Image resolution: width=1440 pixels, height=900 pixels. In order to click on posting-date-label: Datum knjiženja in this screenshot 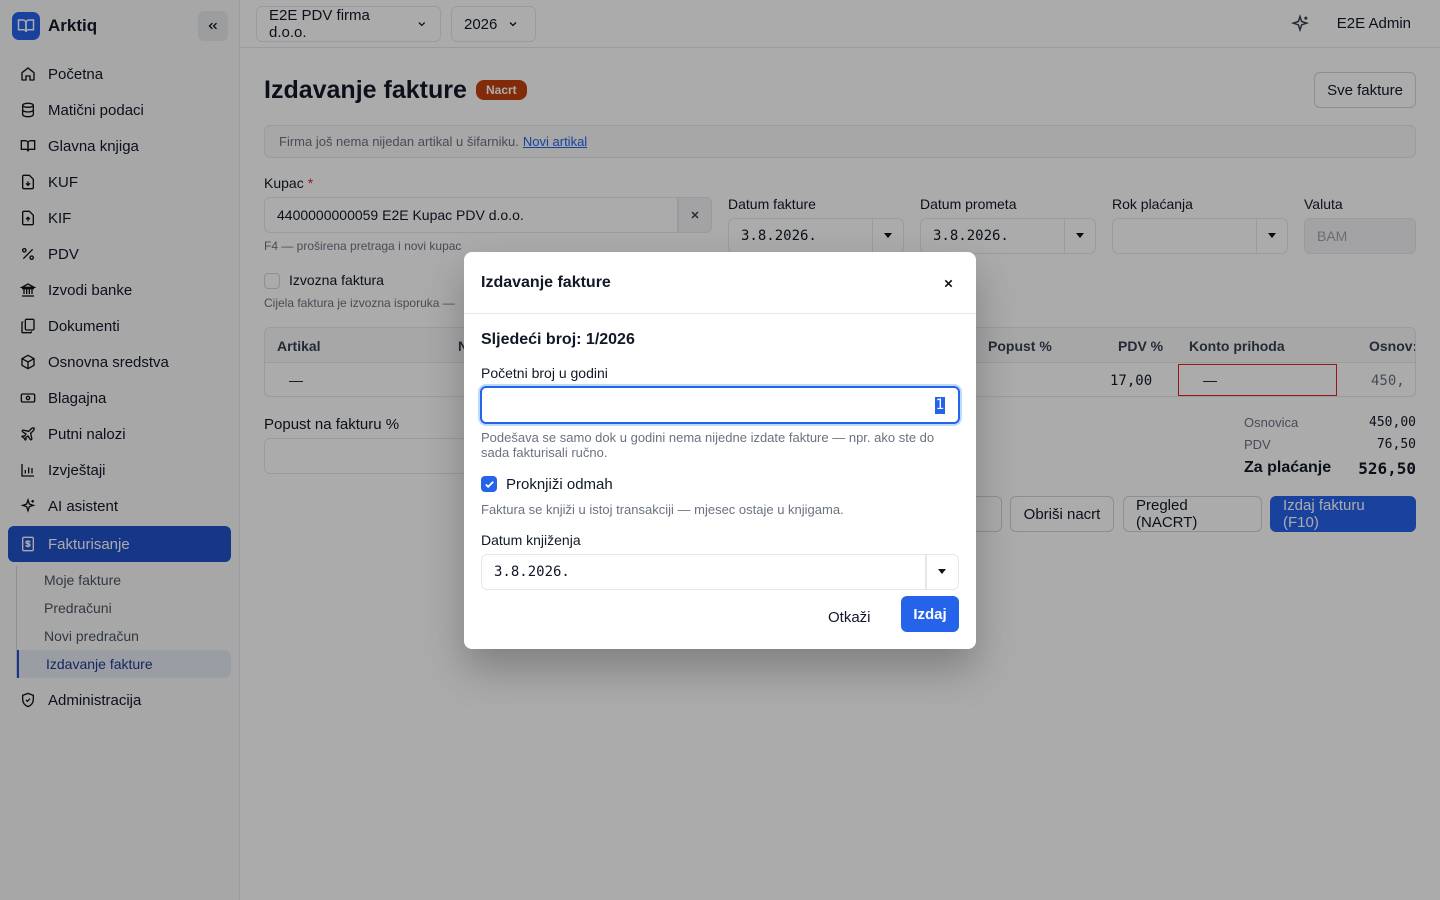, I will do `click(531, 540)`.